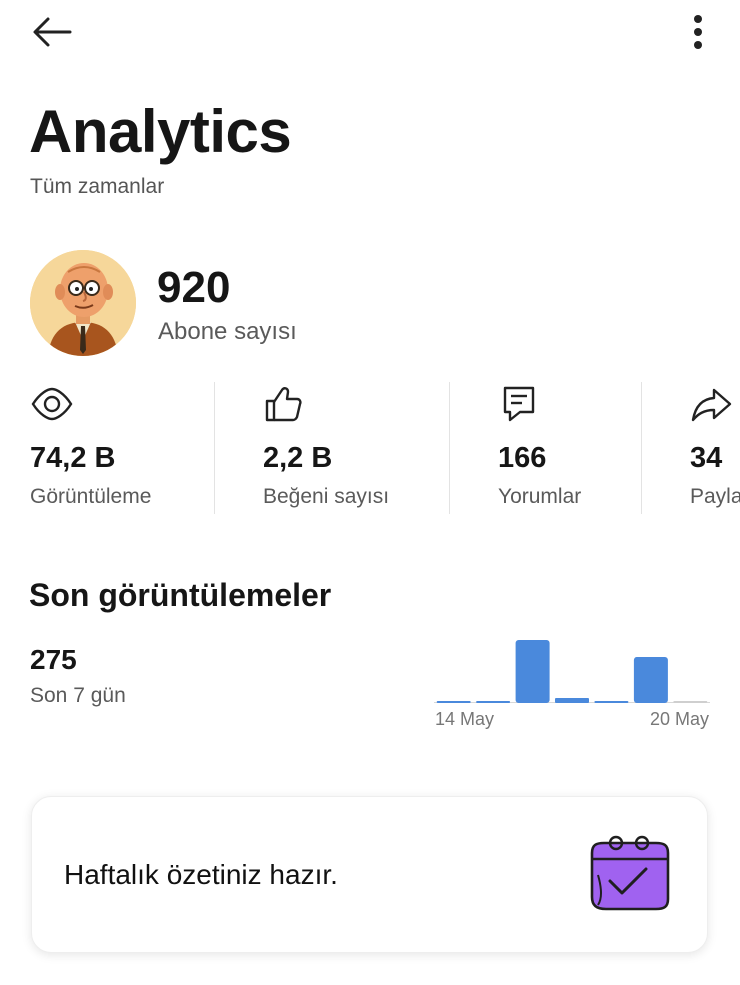 The width and height of the screenshot is (740, 985). Describe the element at coordinates (706, 458) in the screenshot. I see `shares-value: 34` at that location.